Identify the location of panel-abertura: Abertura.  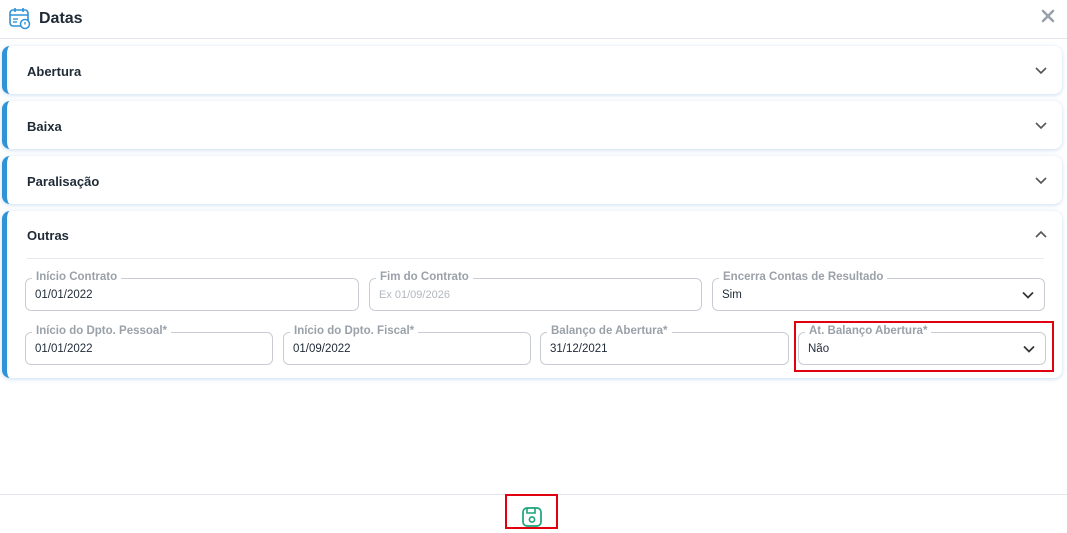
(532, 70).